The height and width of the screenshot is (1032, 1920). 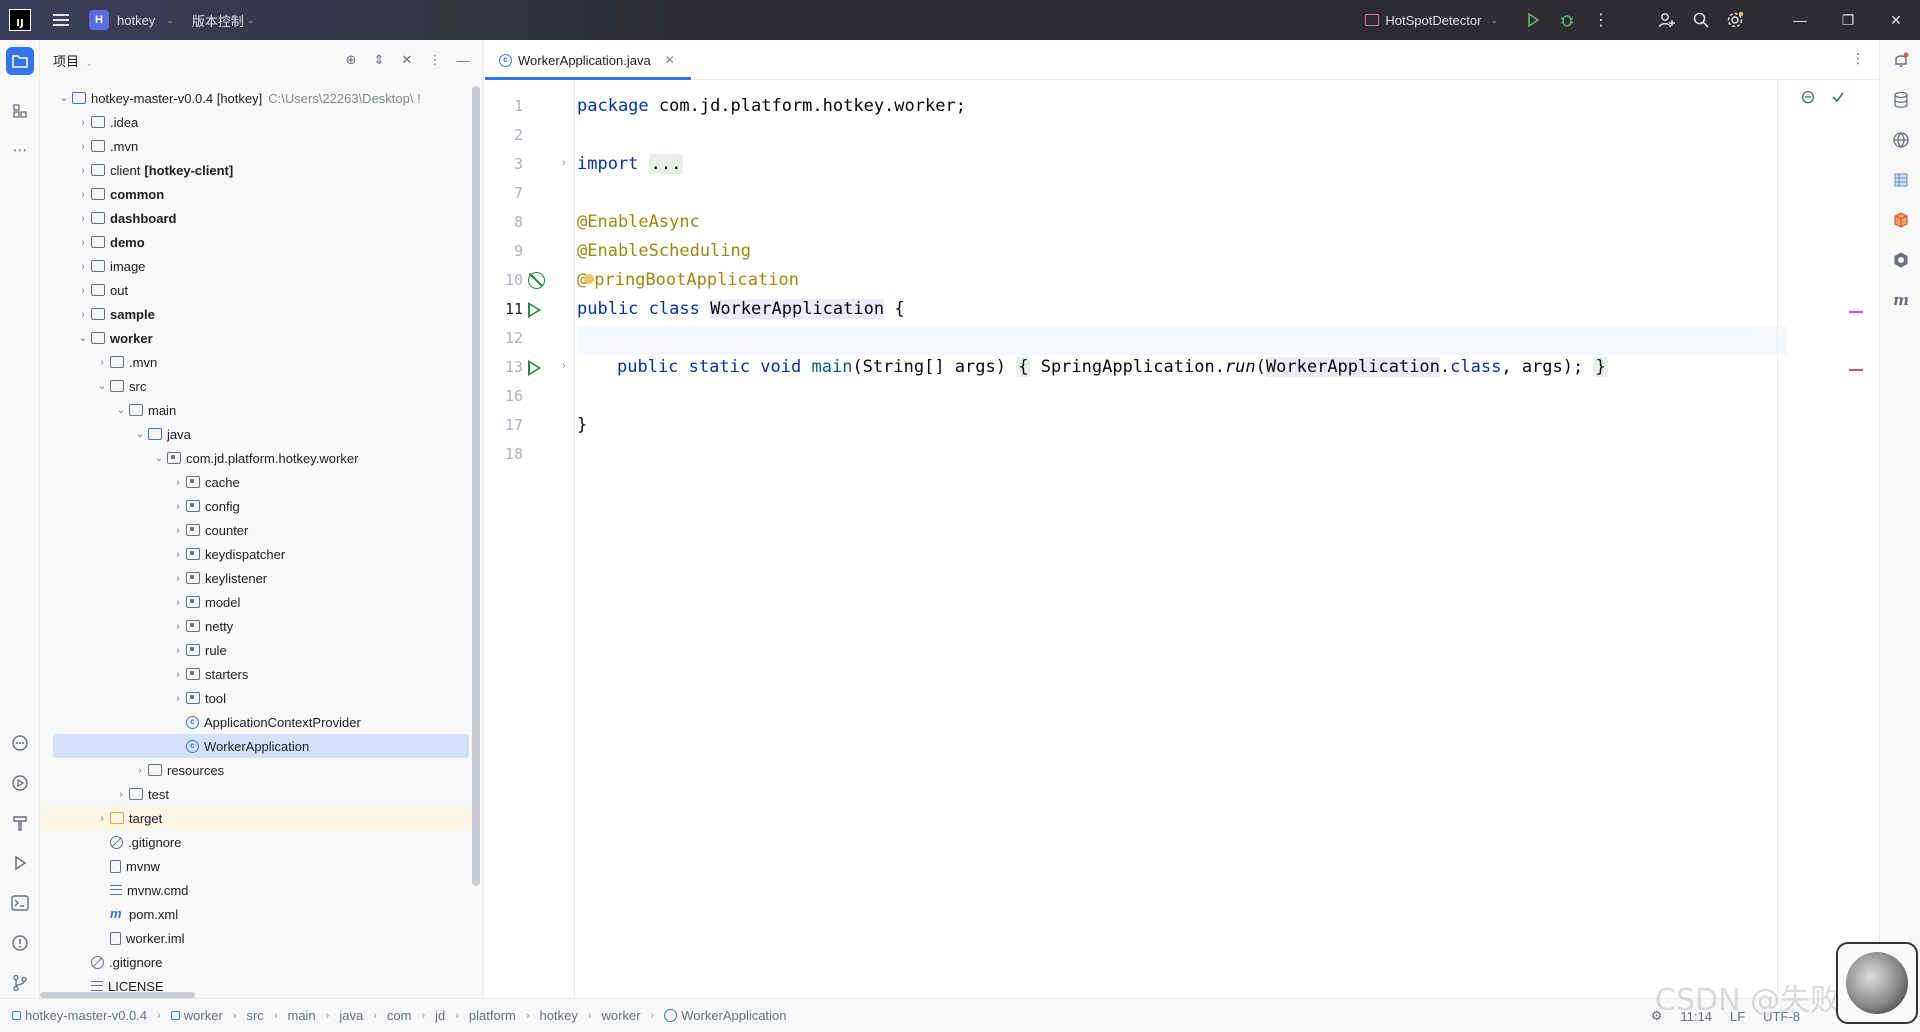 What do you see at coordinates (261, 746) in the screenshot?
I see `tree-item: c WorkerApplication` at bounding box center [261, 746].